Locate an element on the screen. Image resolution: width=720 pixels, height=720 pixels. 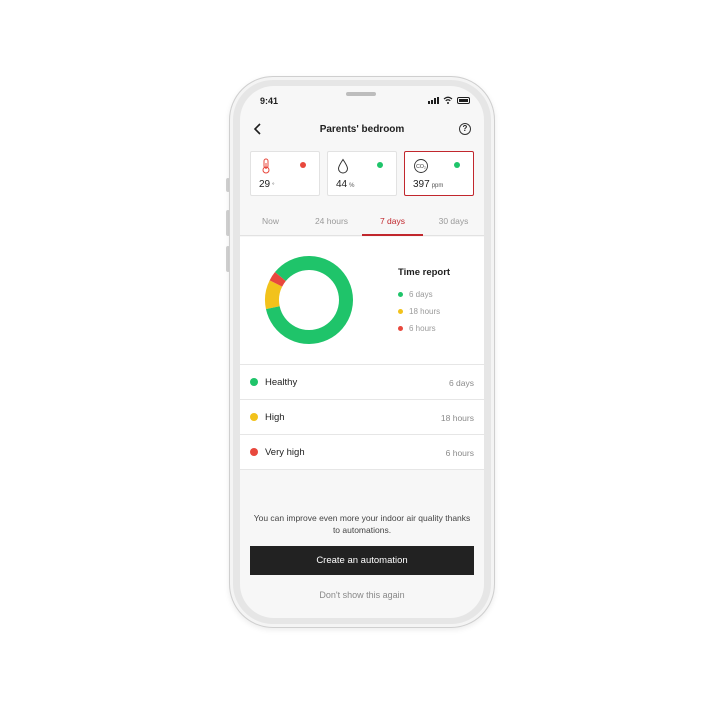
status-icons is located at coordinates (449, 100).